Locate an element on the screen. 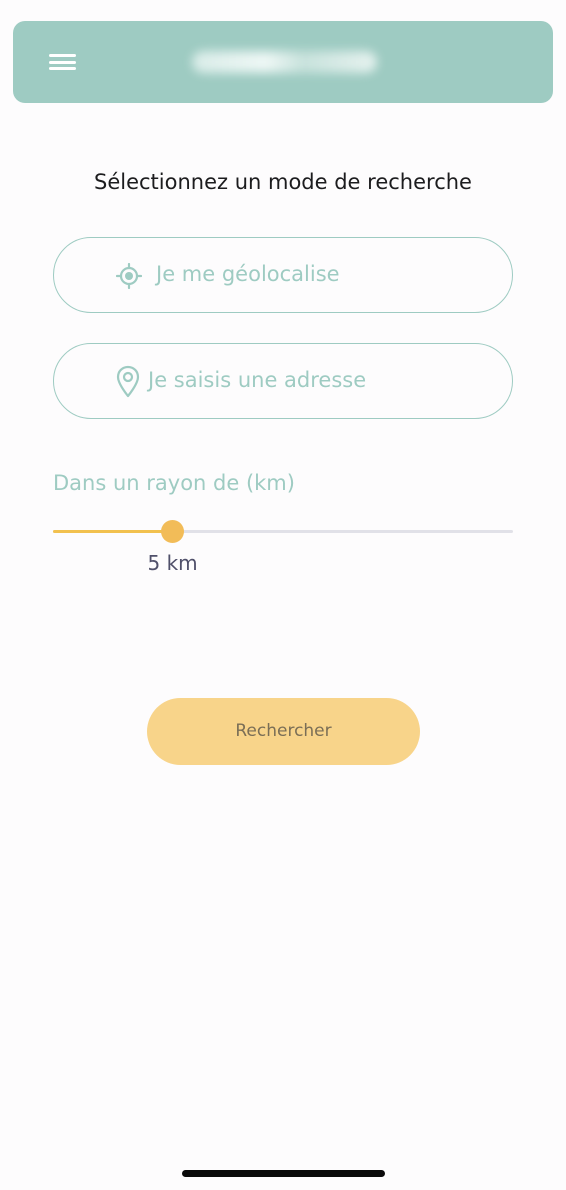 Image resolution: width=566 pixels, height=1190 pixels. slider-fill is located at coordinates (113, 531).